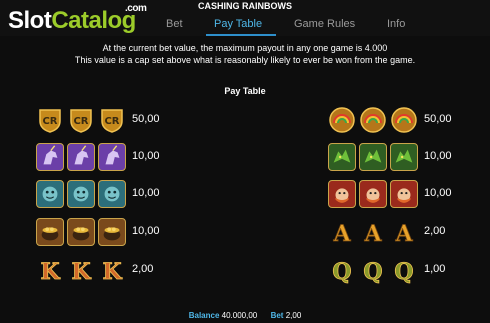 The image size is (490, 323). What do you see at coordinates (241, 35) in the screenshot?
I see `active-tab-indicator` at bounding box center [241, 35].